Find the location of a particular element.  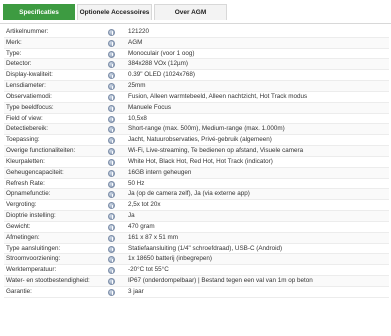

spec-value: AGM is located at coordinates (135, 42).